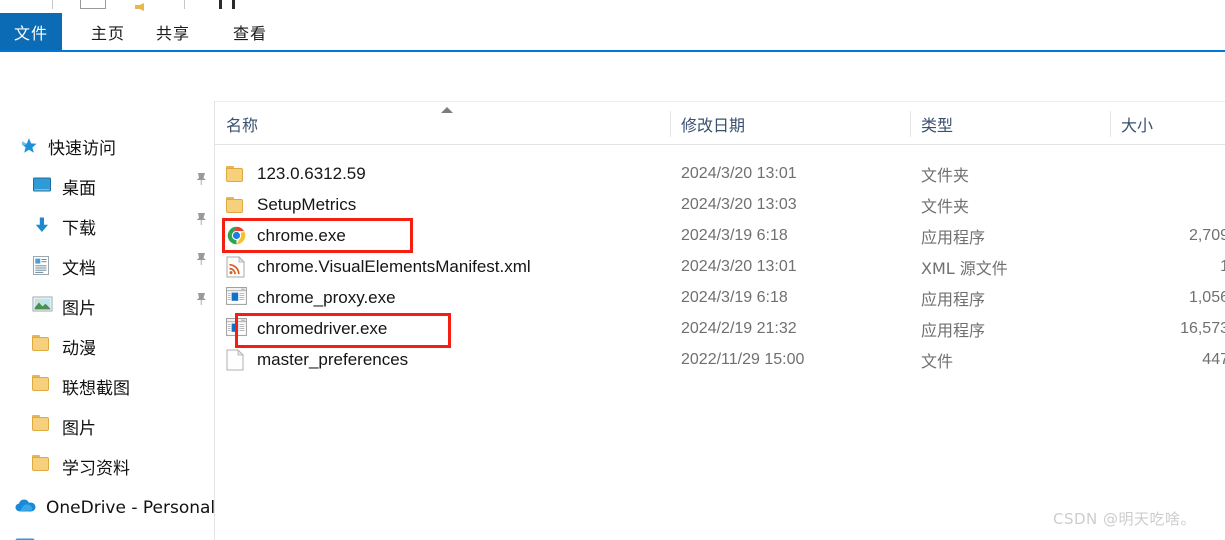  I want to click on qat-undo-icon, so click(139, 7).